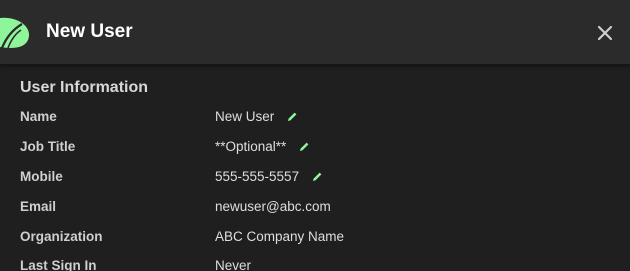  I want to click on field-row-email: Email newuser@abc.com, so click(315, 207).